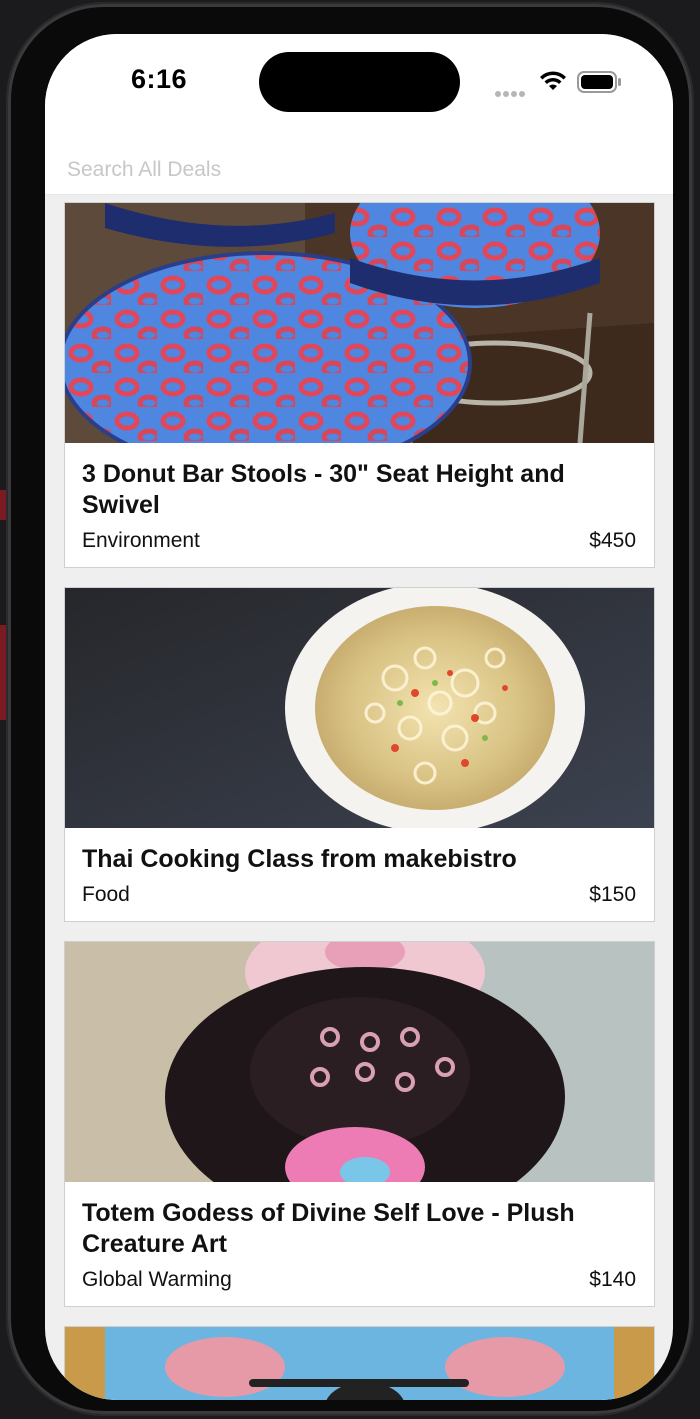 The width and height of the screenshot is (700, 1419). Describe the element at coordinates (612, 1279) in the screenshot. I see `deal-price: $140` at that location.